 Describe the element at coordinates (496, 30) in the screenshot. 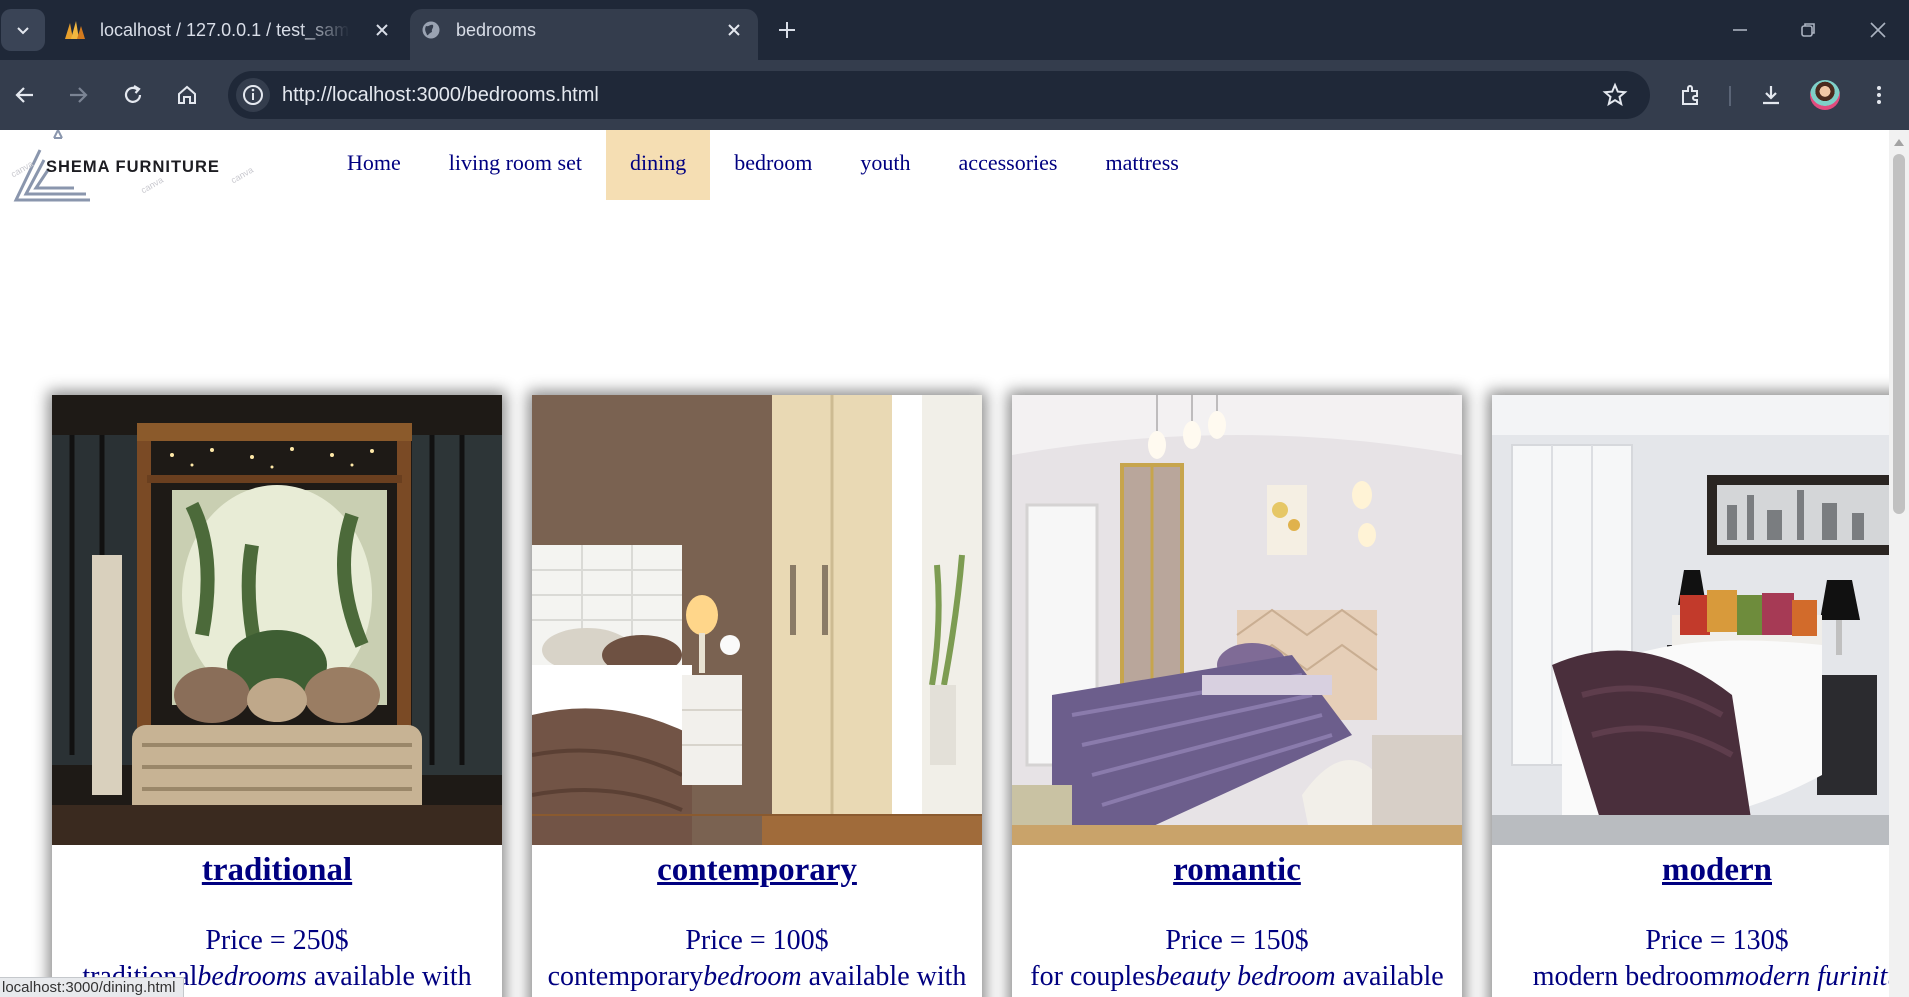

I see `tab-title: bedrooms` at that location.